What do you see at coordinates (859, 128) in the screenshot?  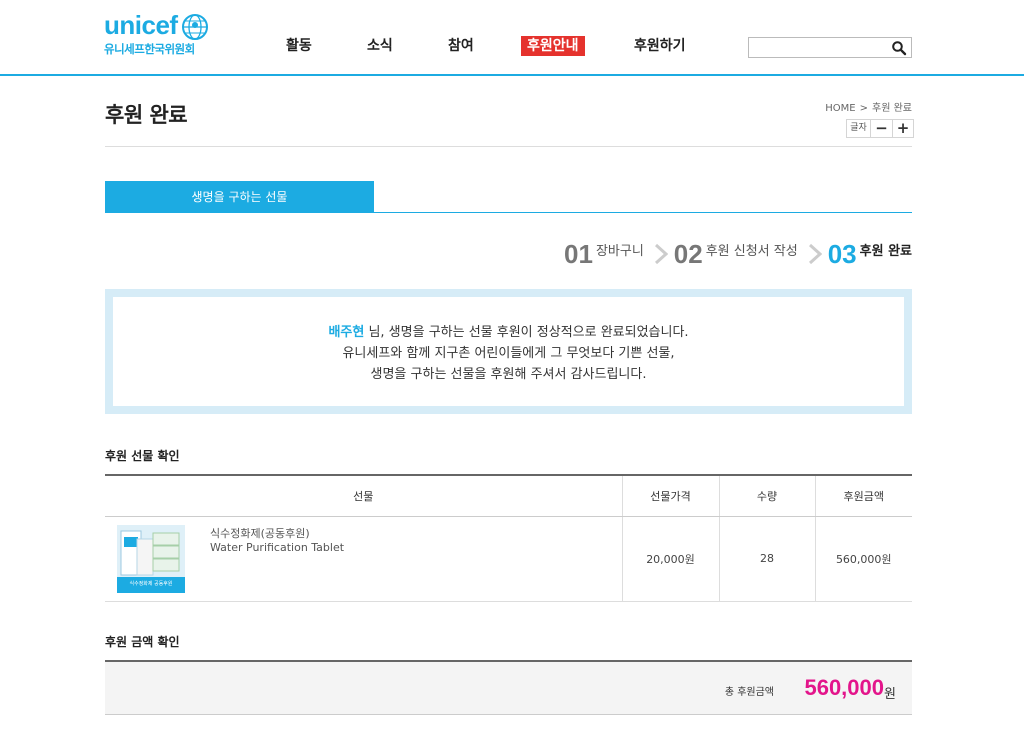 I see `font-size-label: 글자` at bounding box center [859, 128].